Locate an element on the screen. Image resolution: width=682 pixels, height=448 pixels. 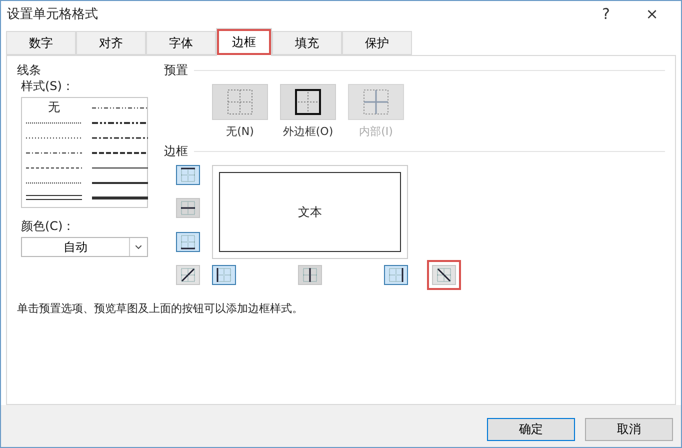
preview-text: 文本 is located at coordinates (310, 212).